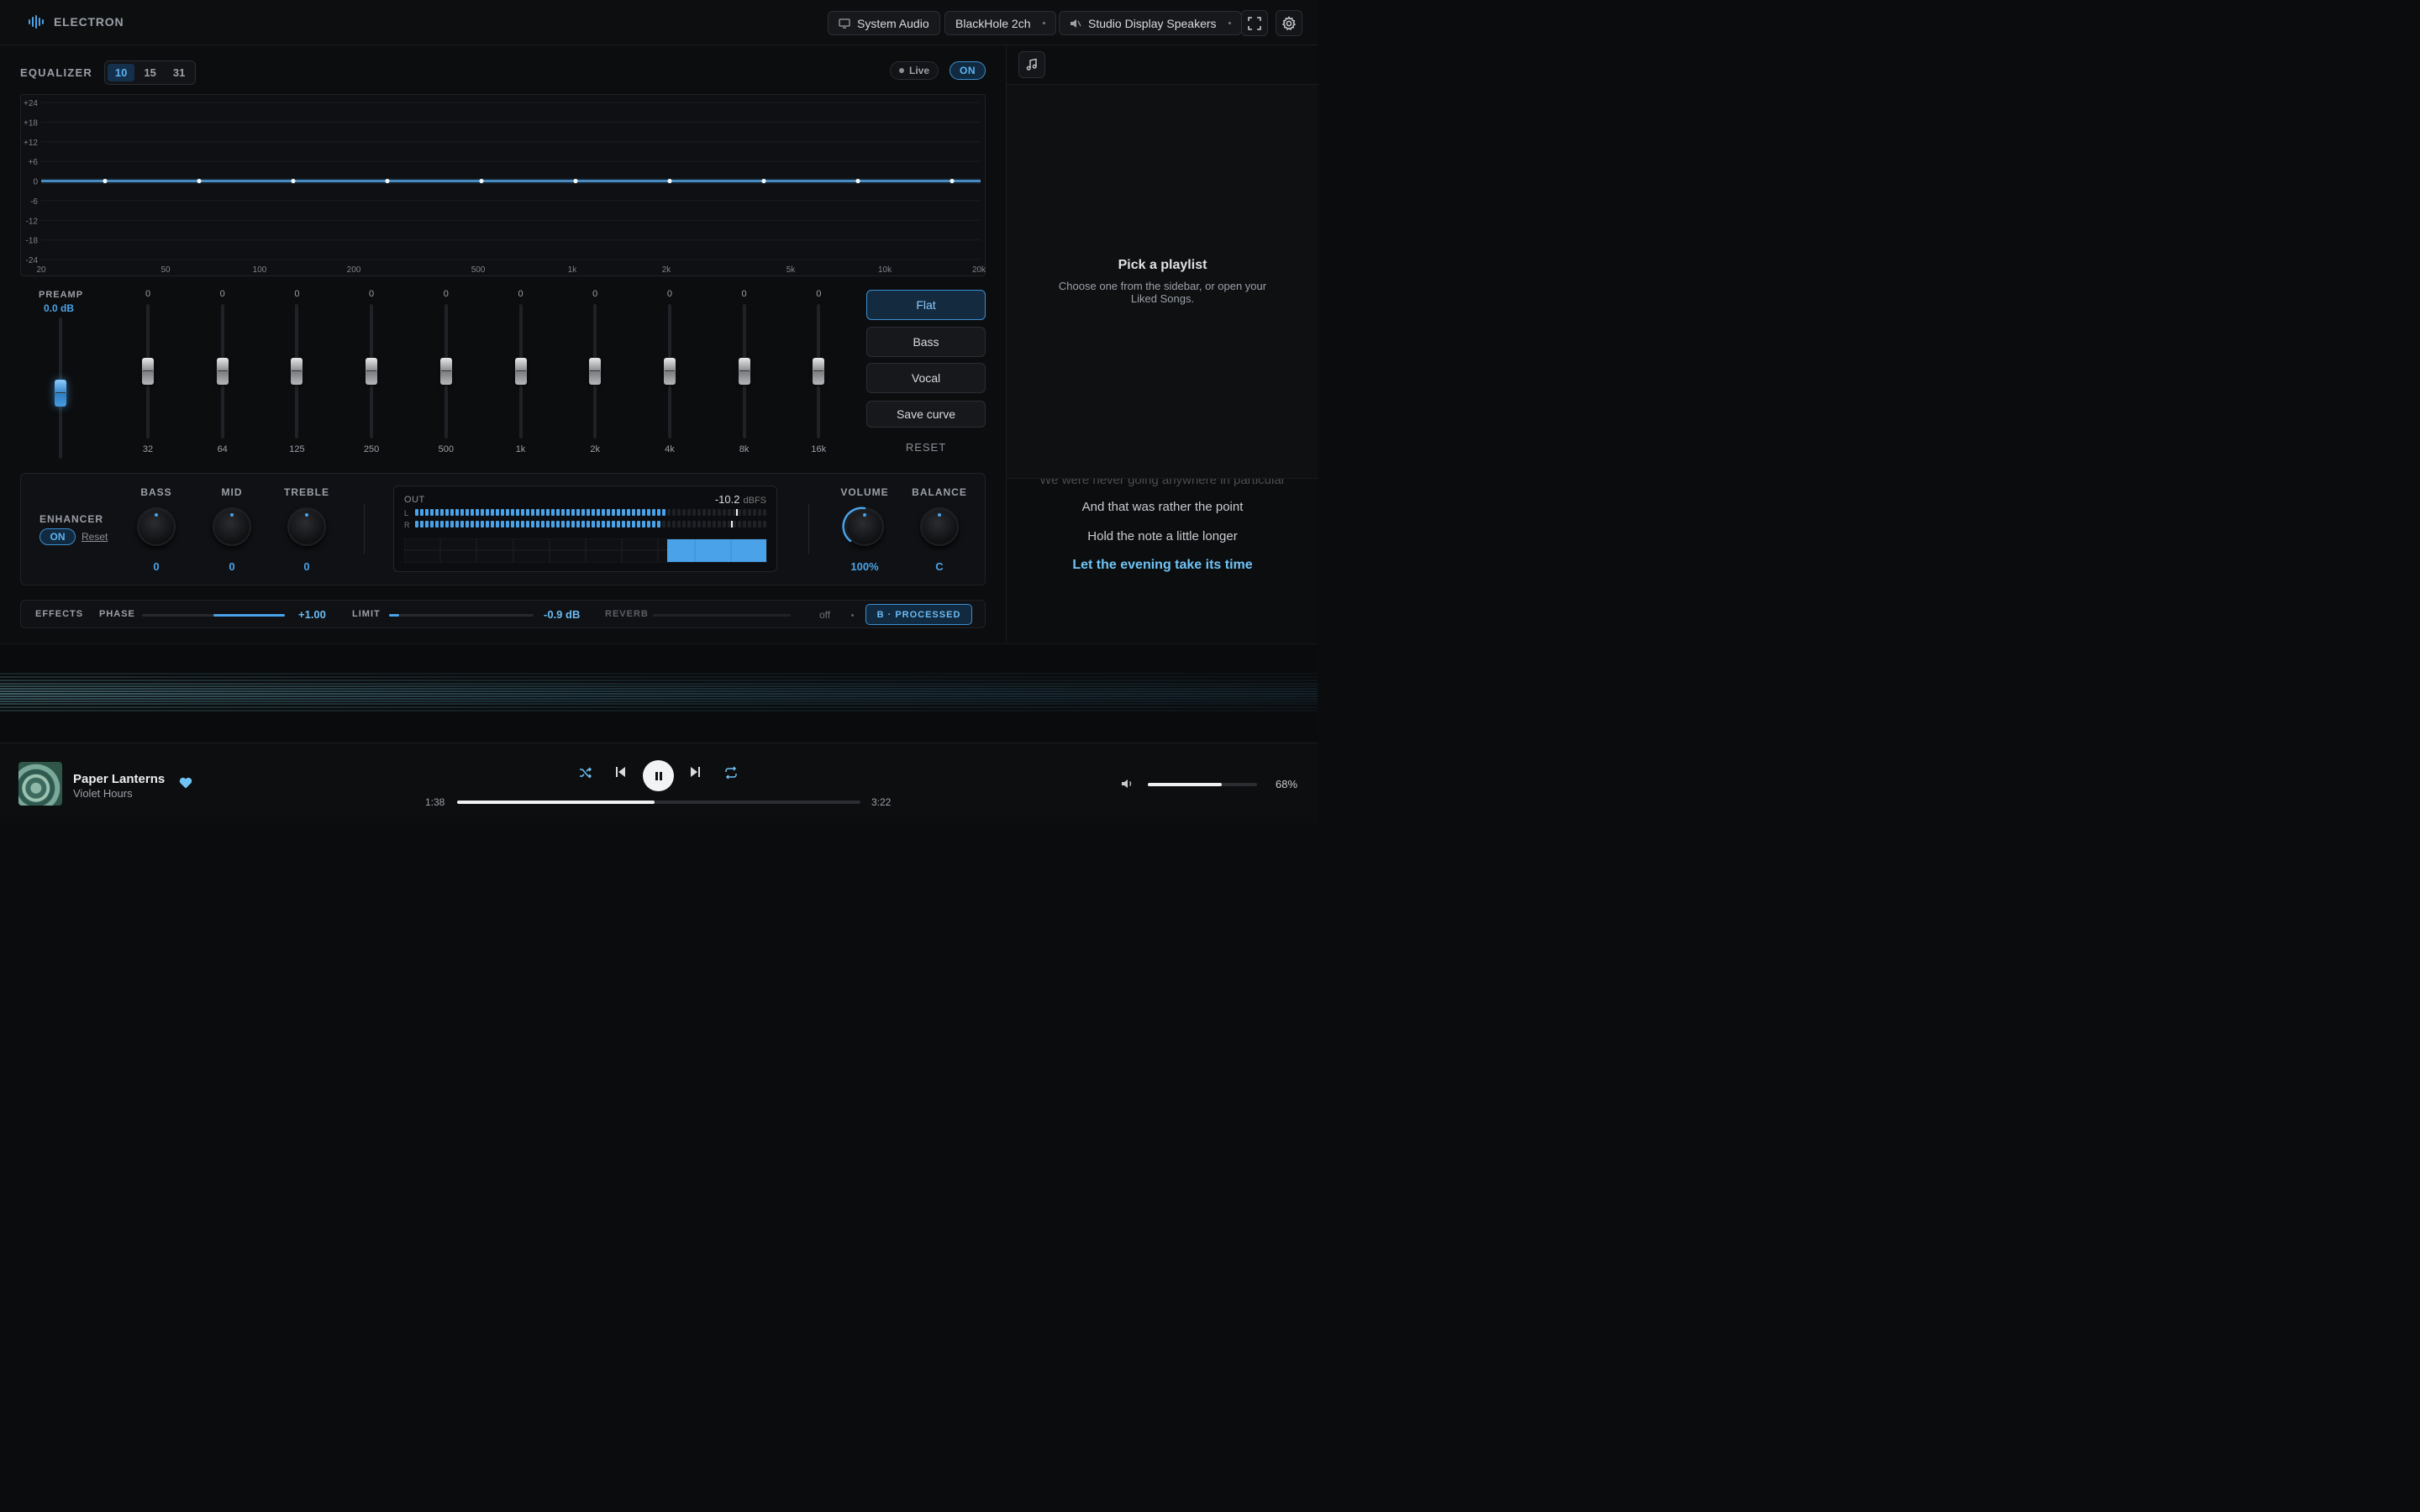 This screenshot has width=2420, height=1512. I want to click on x-tick-label: 10k, so click(885, 270).